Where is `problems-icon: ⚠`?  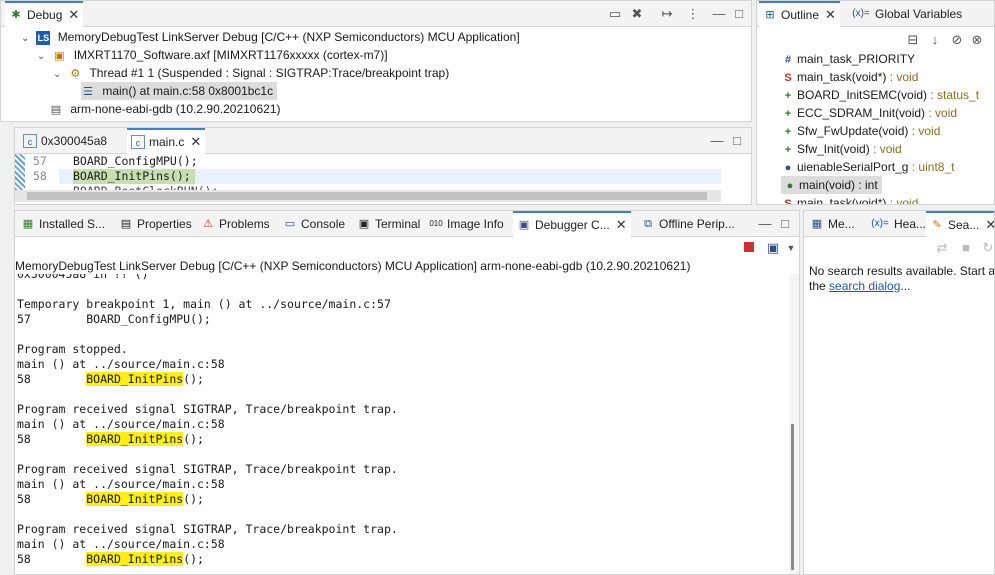 problems-icon: ⚠ is located at coordinates (208, 224).